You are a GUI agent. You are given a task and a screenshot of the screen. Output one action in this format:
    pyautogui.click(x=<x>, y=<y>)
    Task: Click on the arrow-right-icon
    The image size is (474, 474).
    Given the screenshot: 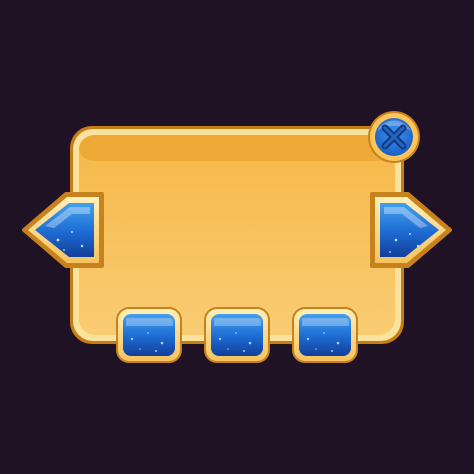 What is the action you would take?
    pyautogui.click(x=411, y=230)
    